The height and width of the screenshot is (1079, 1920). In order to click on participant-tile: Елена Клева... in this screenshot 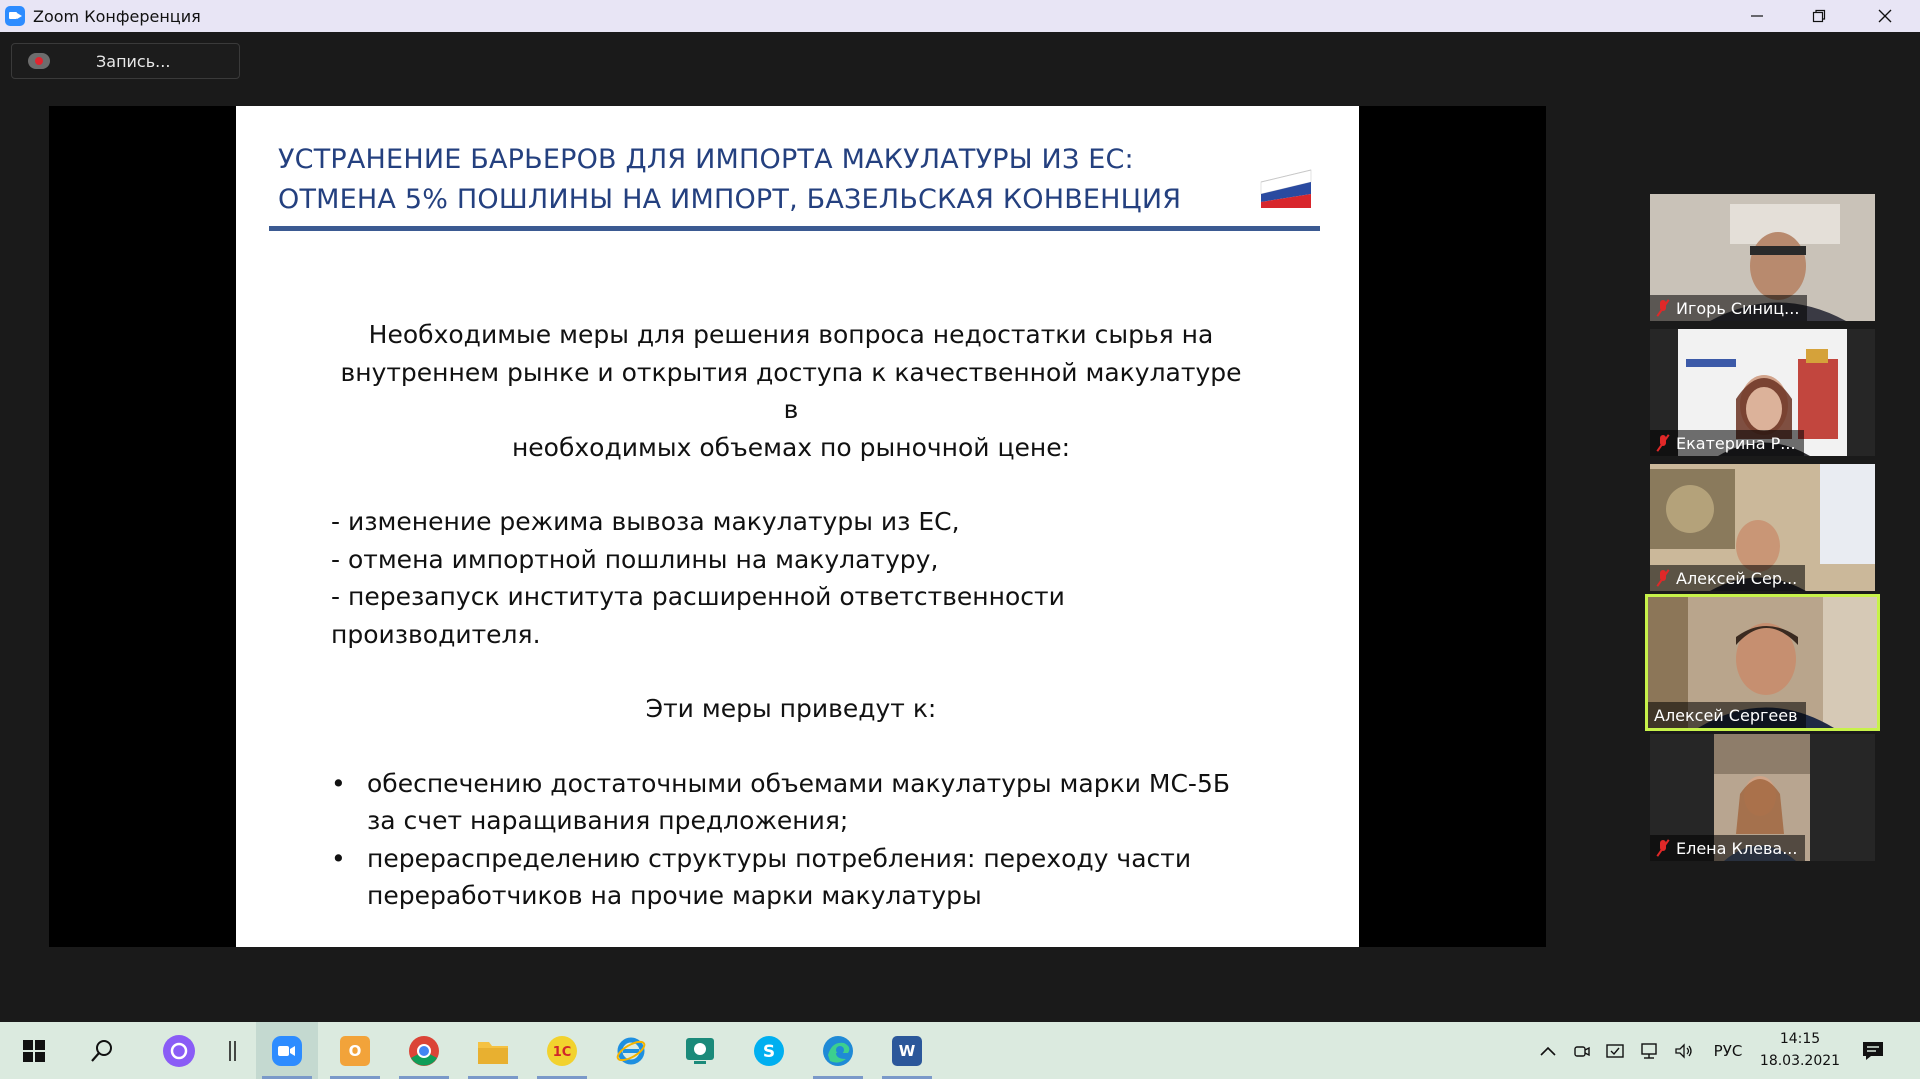, I will do `click(1762, 797)`.